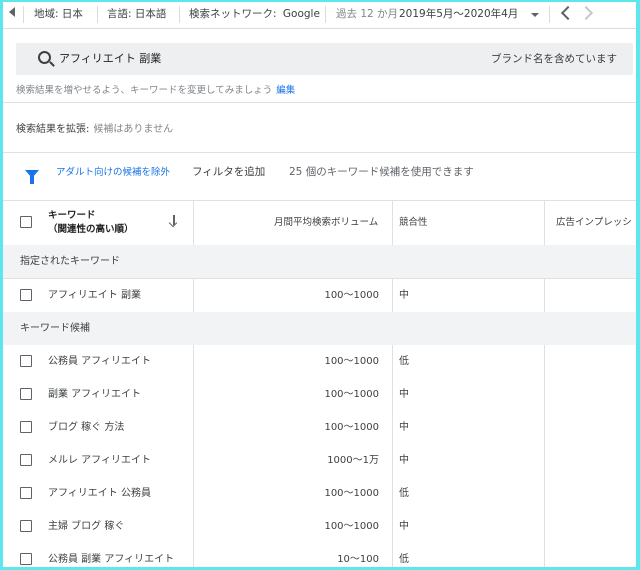 The image size is (640, 570). Describe the element at coordinates (110, 59) in the screenshot. I see `search-input: アフィリエイト 副業` at that location.